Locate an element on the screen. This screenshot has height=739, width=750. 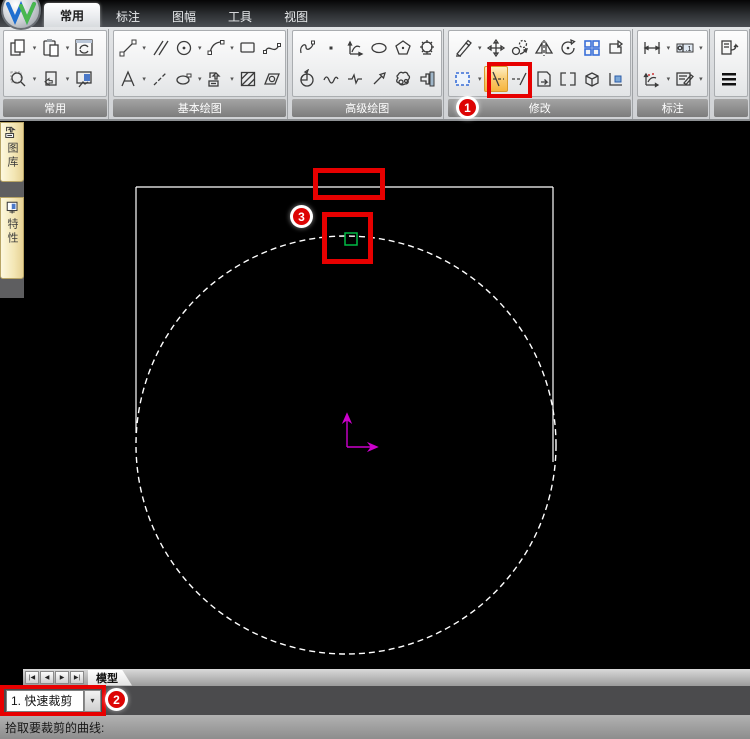
rectangle-icon is located at coordinates (247, 48).